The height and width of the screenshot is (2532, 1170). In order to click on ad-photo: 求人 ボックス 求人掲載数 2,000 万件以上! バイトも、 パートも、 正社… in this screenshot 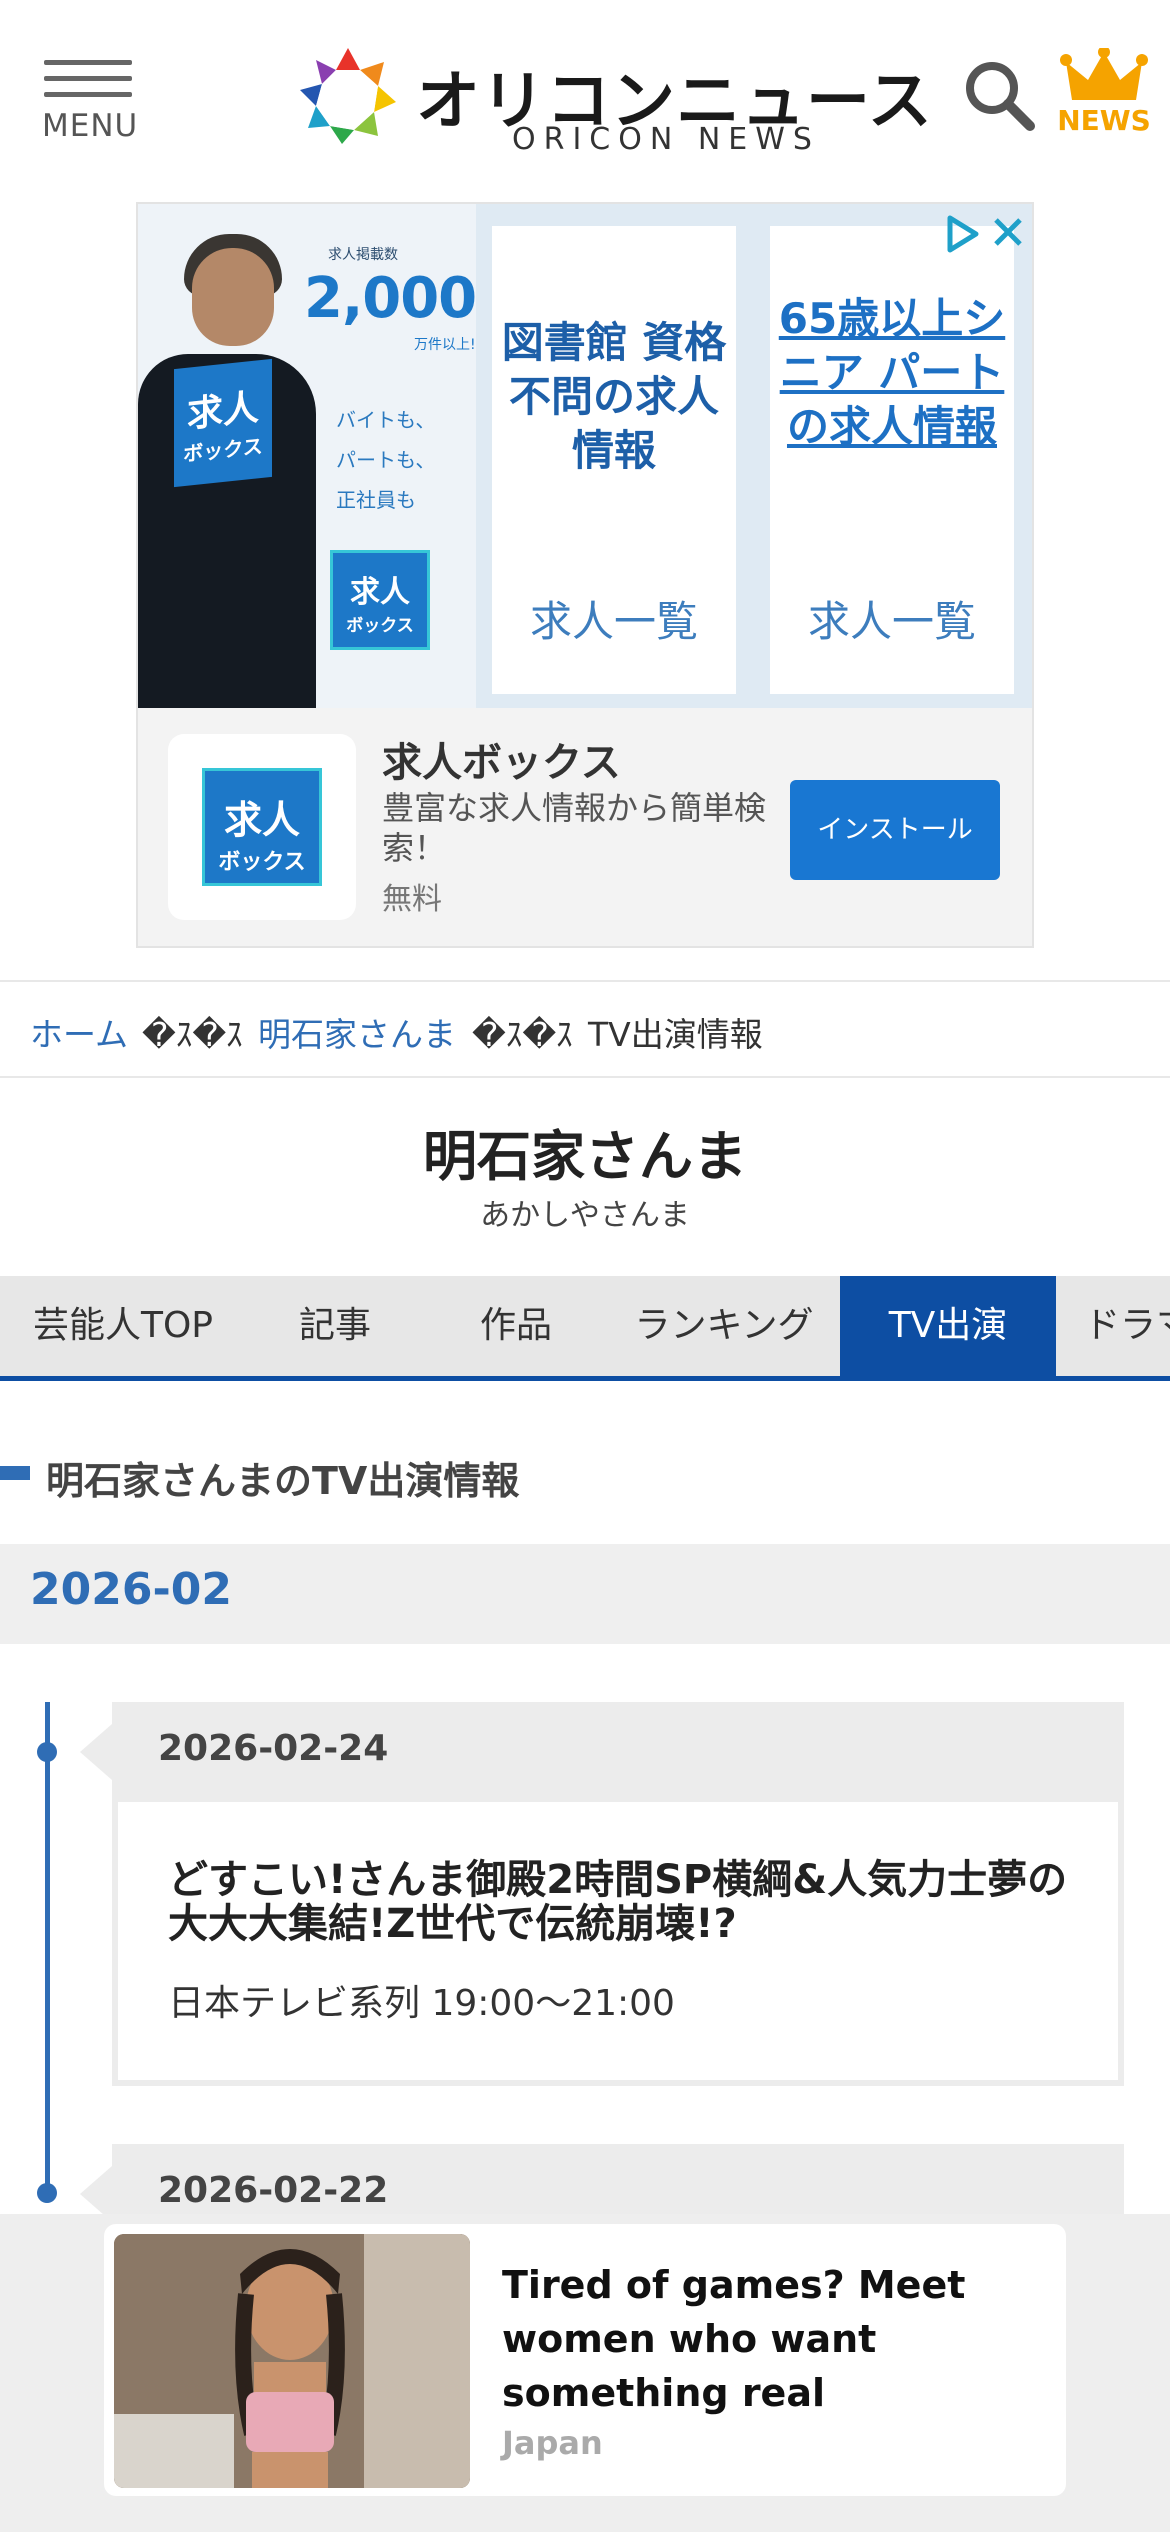, I will do `click(307, 456)`.